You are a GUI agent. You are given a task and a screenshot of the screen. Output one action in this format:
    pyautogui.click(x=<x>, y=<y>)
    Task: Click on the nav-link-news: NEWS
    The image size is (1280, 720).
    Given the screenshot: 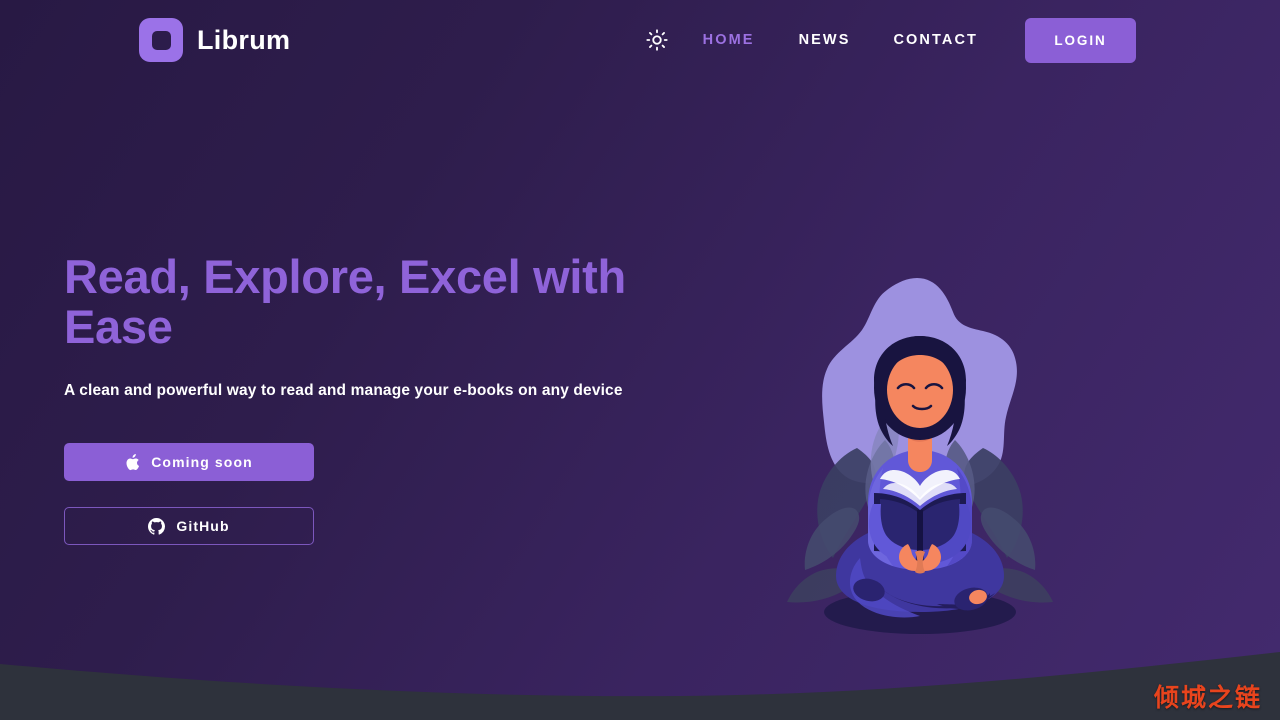 What is the action you would take?
    pyautogui.click(x=825, y=40)
    